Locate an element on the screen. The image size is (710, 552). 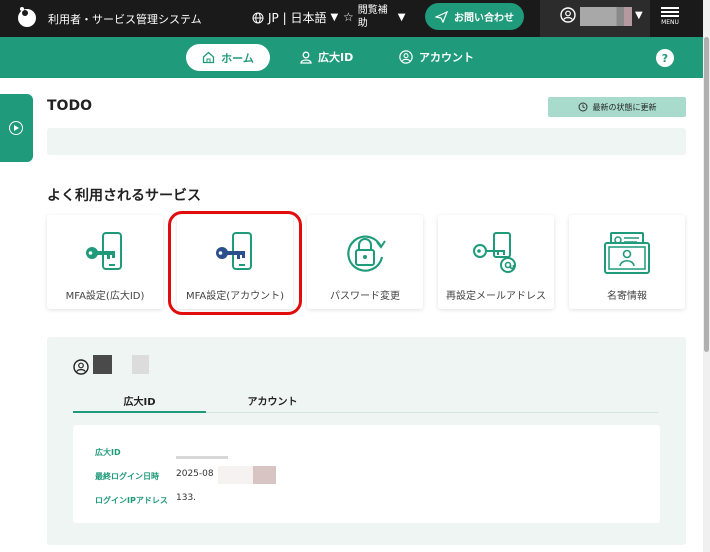
paper-plane-icon is located at coordinates (441, 16).